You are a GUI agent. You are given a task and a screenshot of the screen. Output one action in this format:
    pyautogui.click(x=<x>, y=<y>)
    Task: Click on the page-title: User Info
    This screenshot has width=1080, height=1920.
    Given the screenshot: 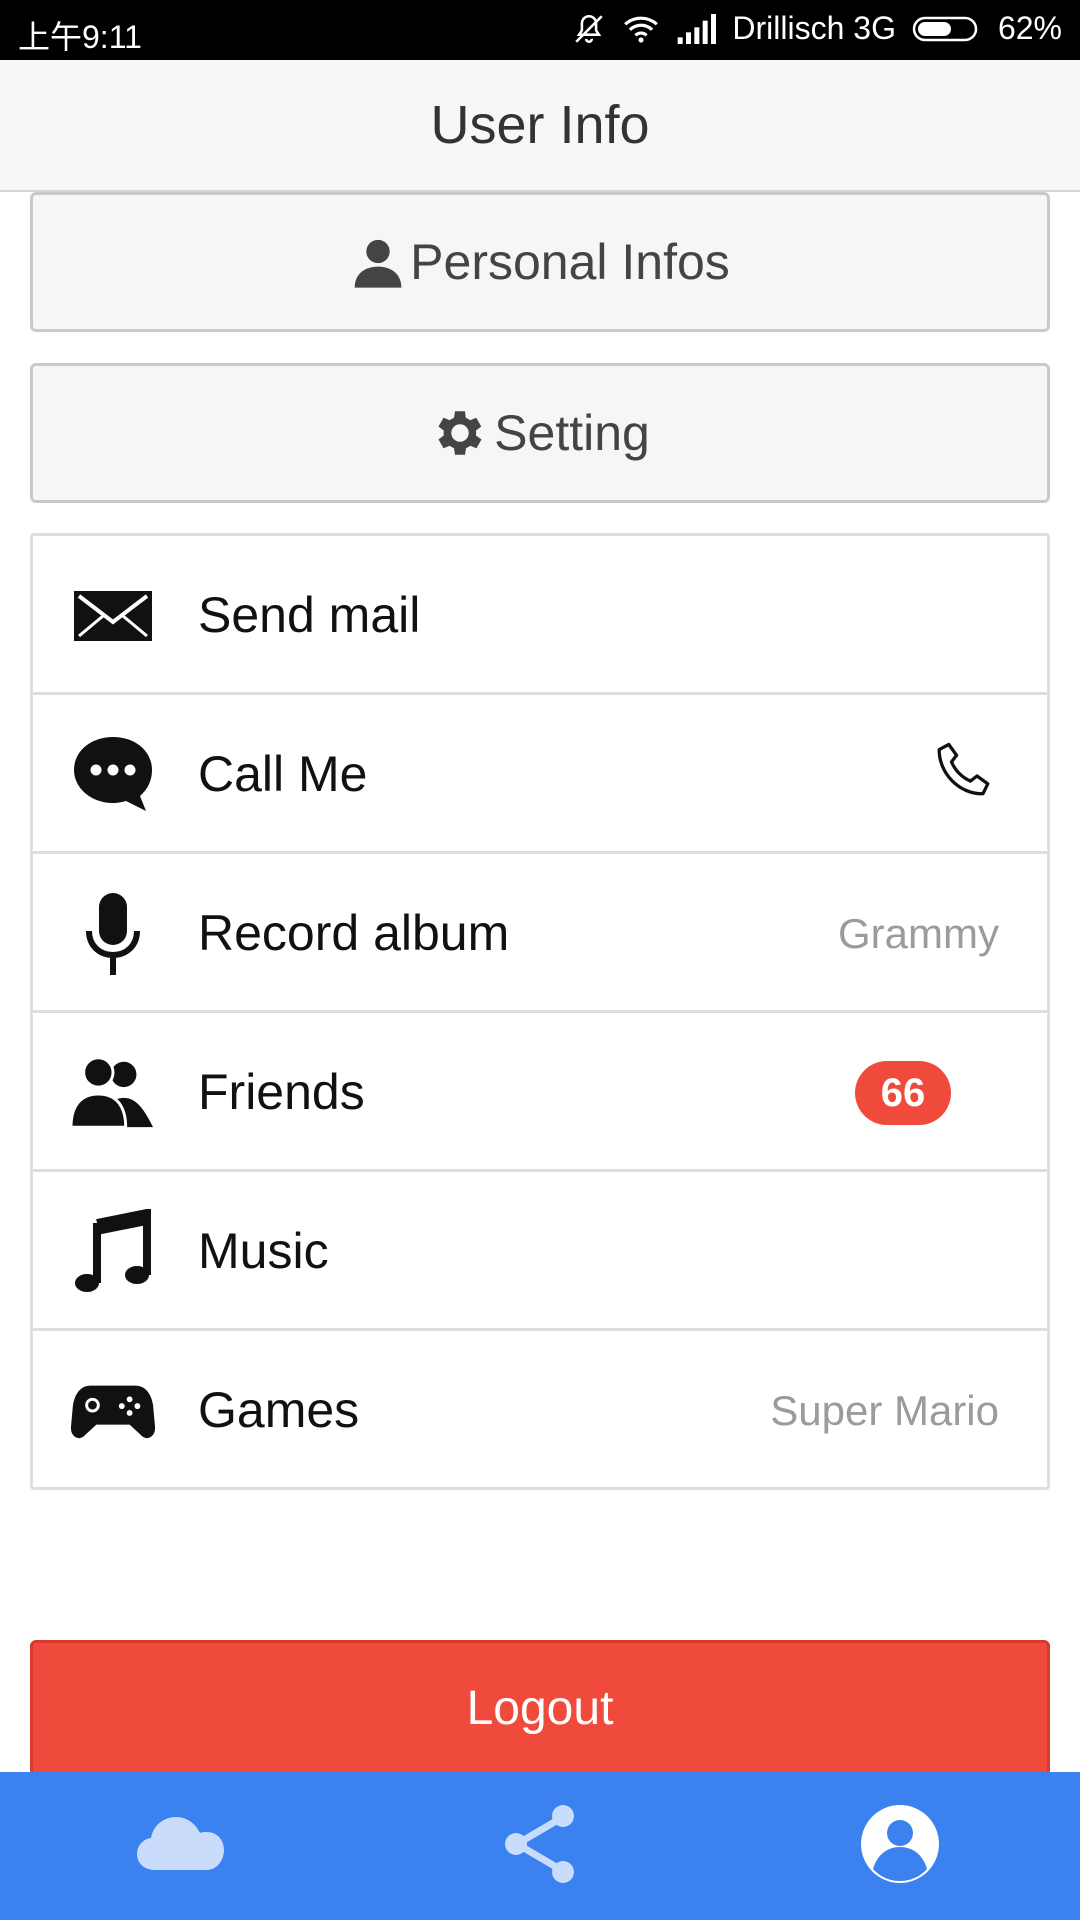 What is the action you would take?
    pyautogui.click(x=540, y=125)
    